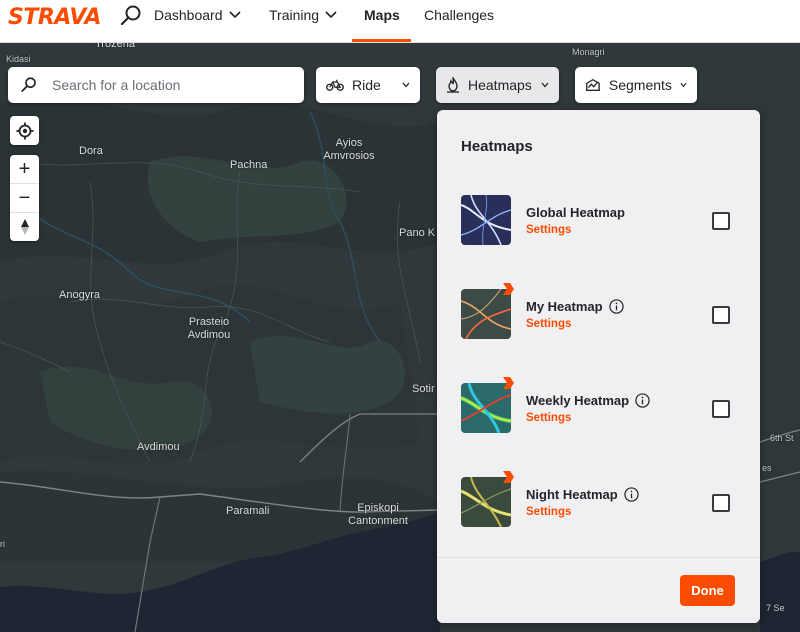 This screenshot has width=800, height=632. I want to click on heatmap-name: Global Heatmap, so click(575, 212).